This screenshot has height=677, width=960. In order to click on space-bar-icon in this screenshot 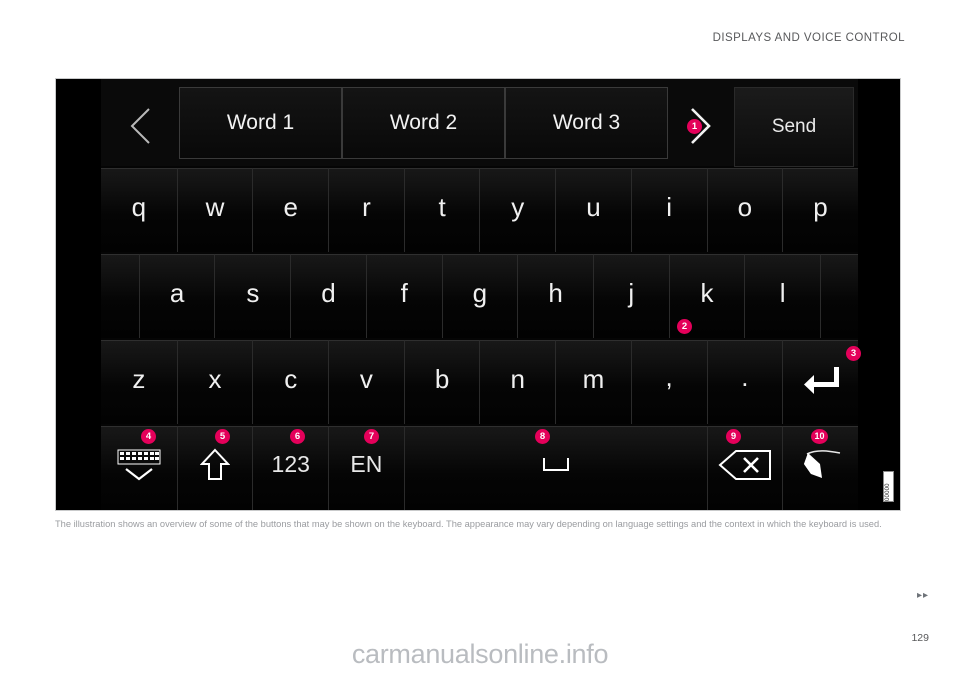, I will do `click(555, 464)`.